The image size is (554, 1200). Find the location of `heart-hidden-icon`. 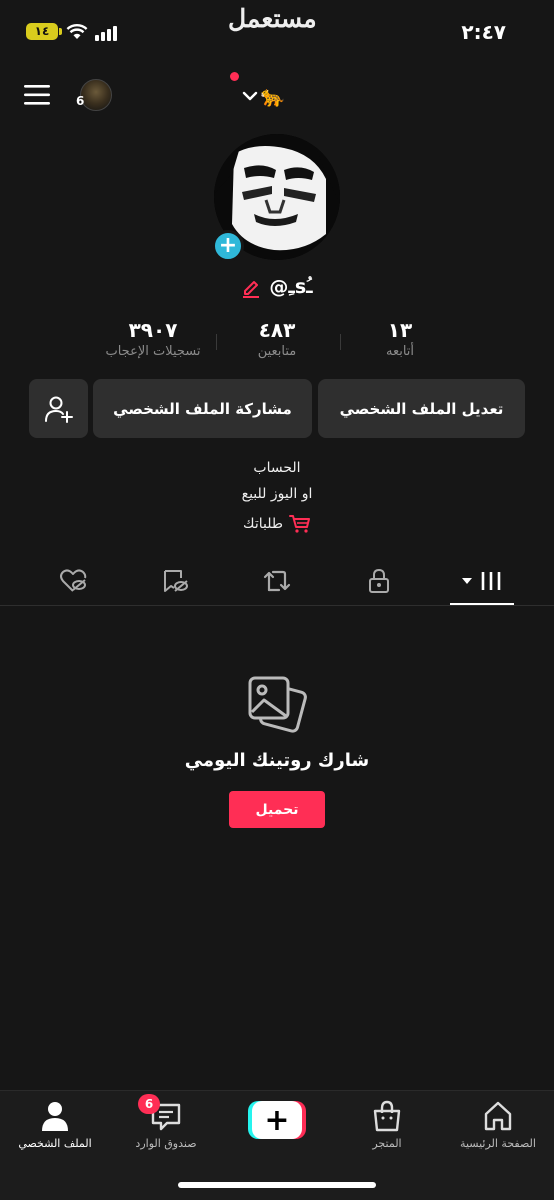

heart-hidden-icon is located at coordinates (73, 580).